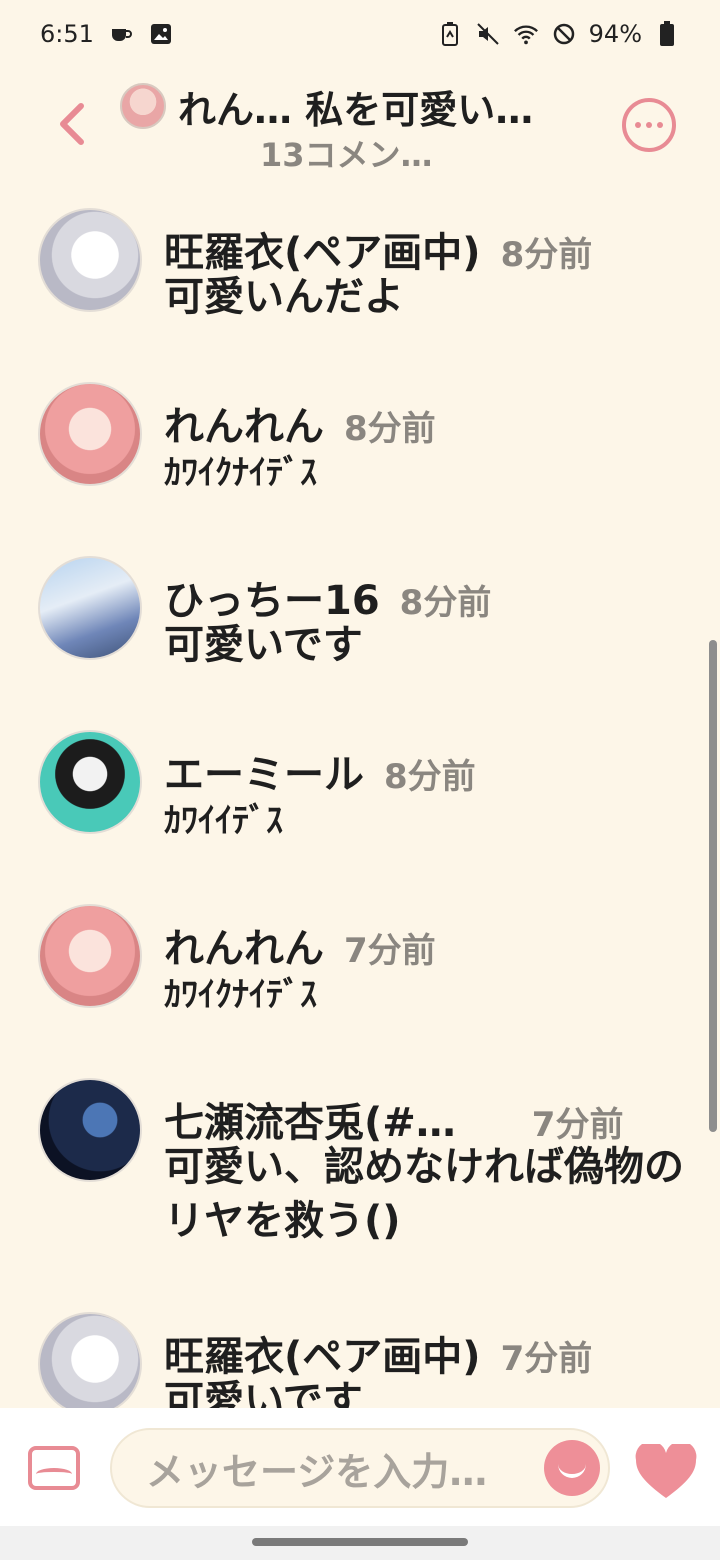 This screenshot has height=1560, width=720. I want to click on smile-icon, so click(572, 1471).